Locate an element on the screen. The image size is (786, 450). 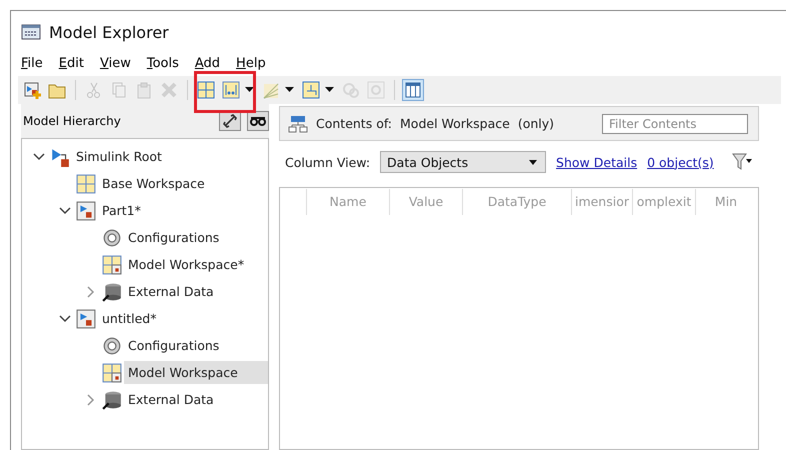
grid-icon is located at coordinates (86, 184).